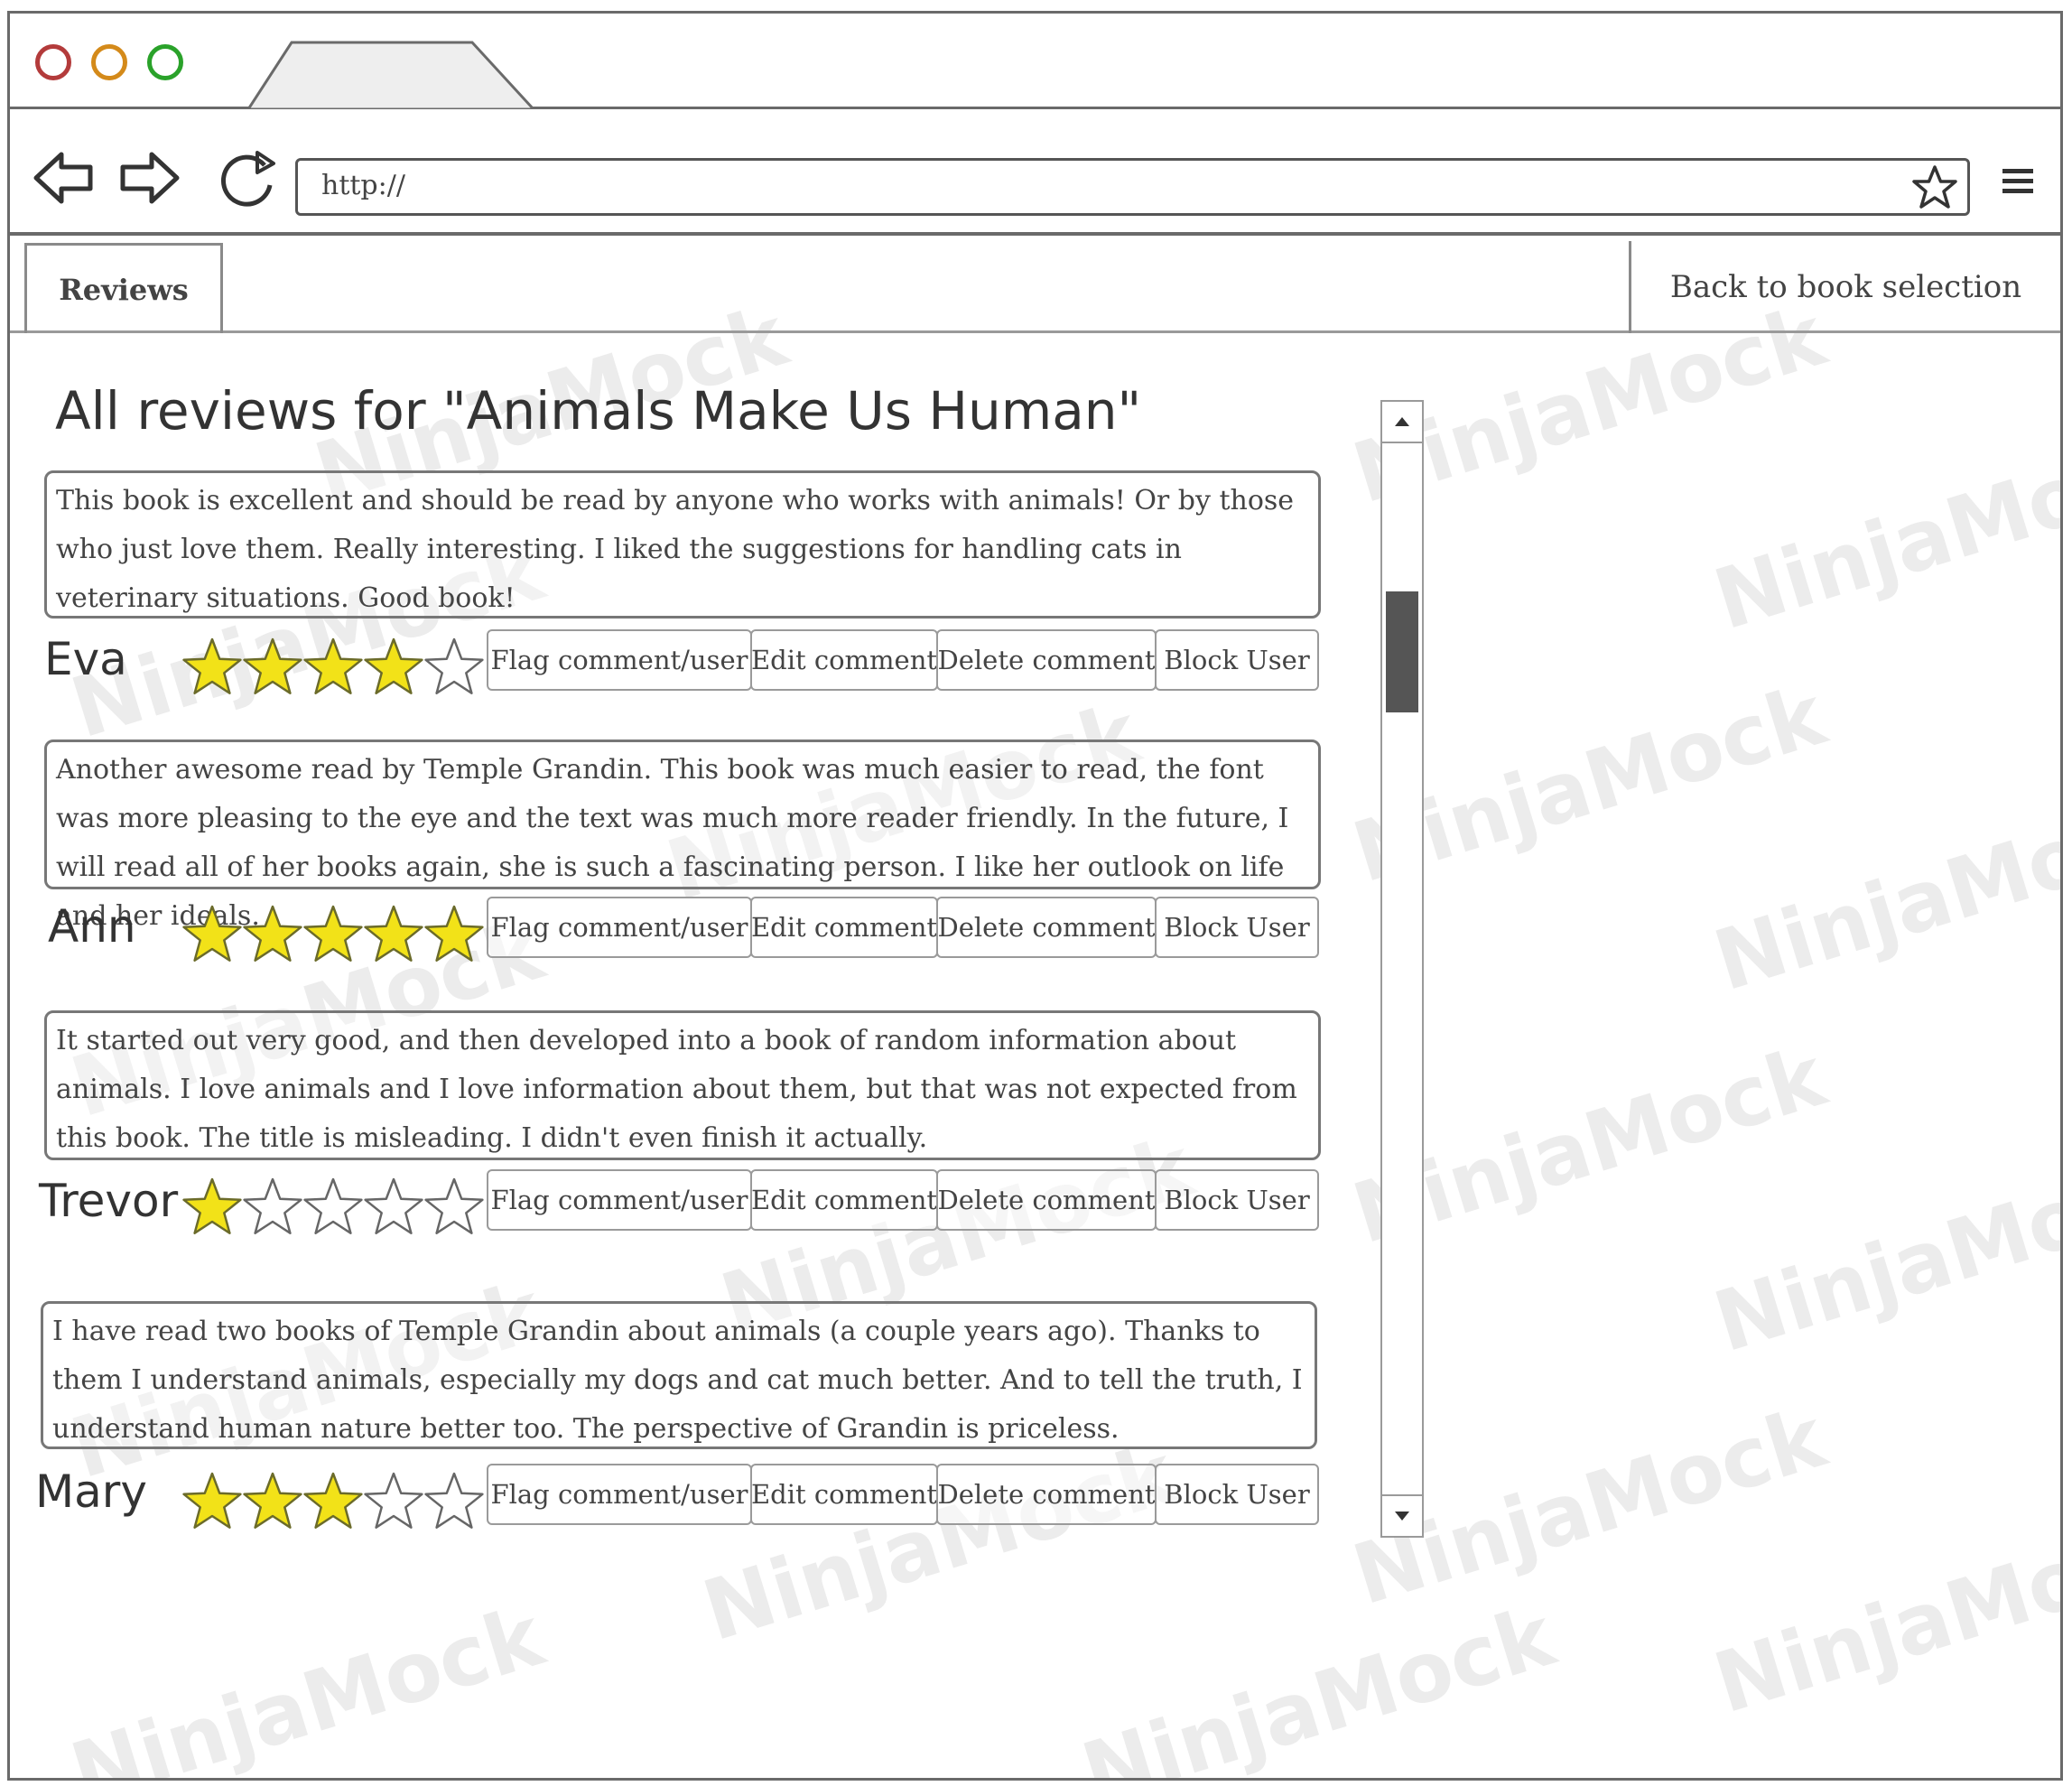 This screenshot has height=1786, width=2072. What do you see at coordinates (85, 659) in the screenshot?
I see `reviewer-name: Eva` at bounding box center [85, 659].